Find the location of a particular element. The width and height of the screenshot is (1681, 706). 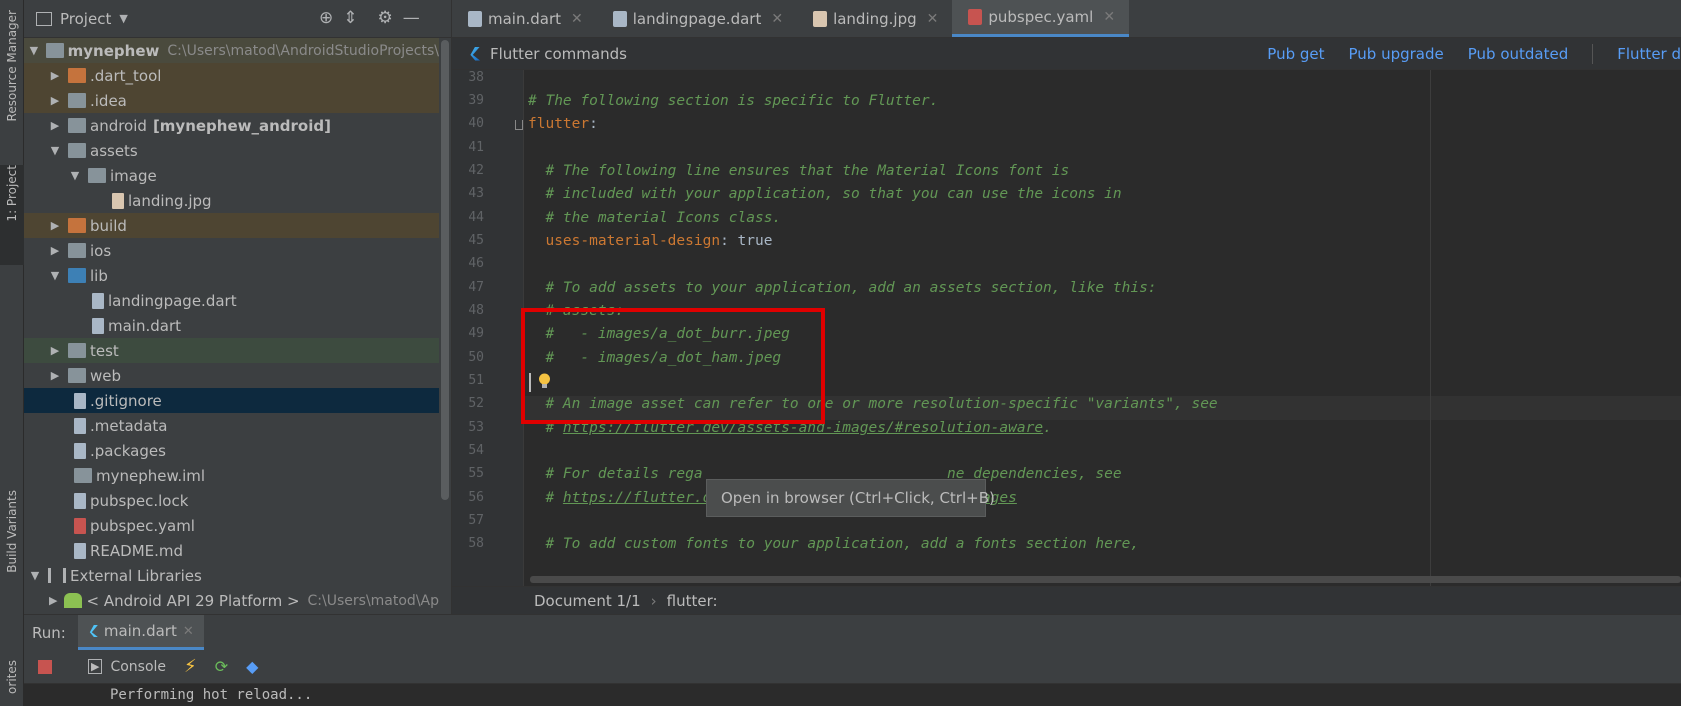

tree-item-label: landingpage.dart is located at coordinates (172, 300).